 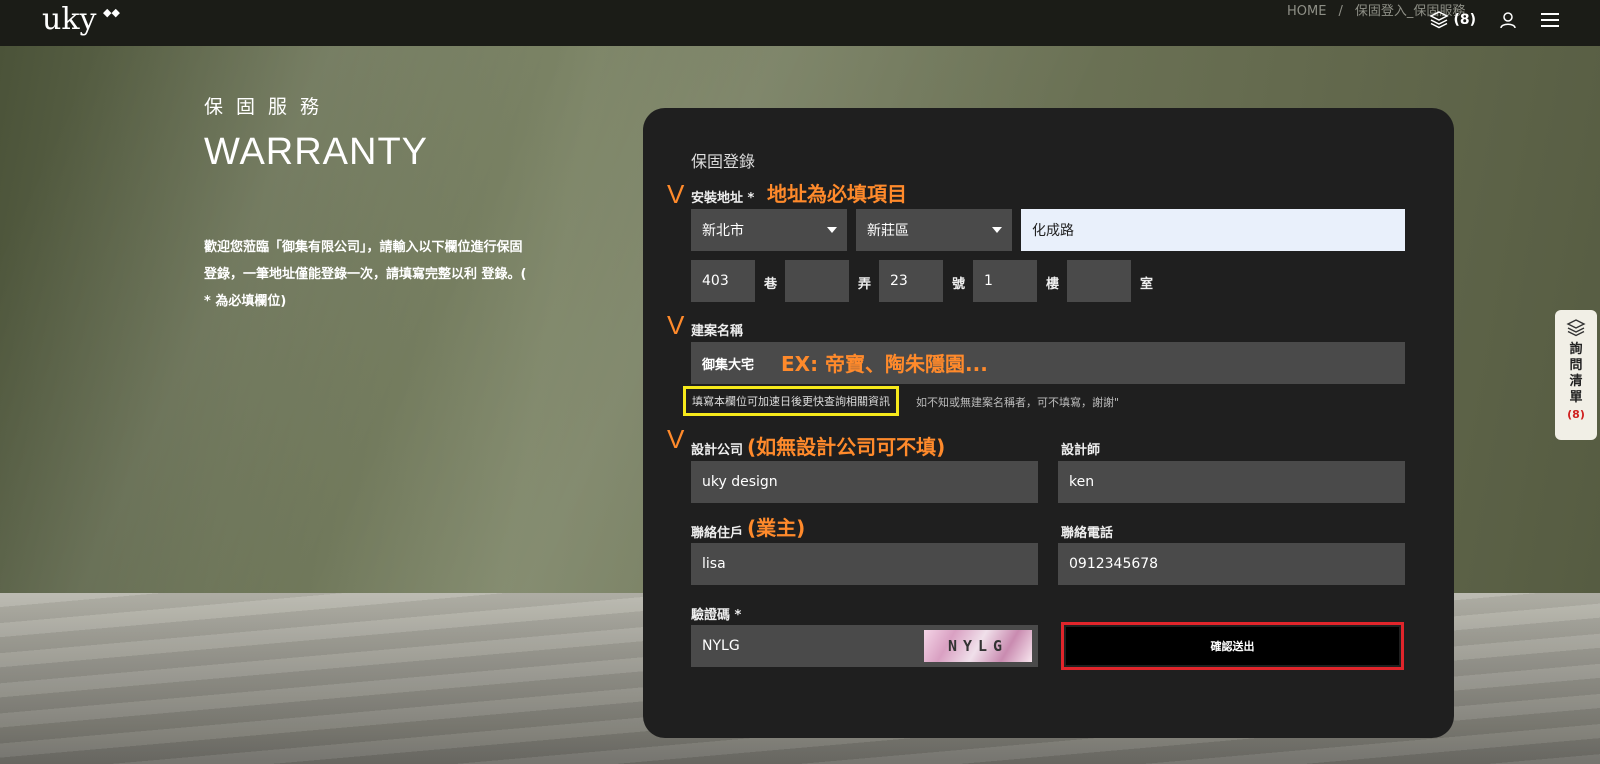 I want to click on side-inquiry-count: (8), so click(x=1576, y=414).